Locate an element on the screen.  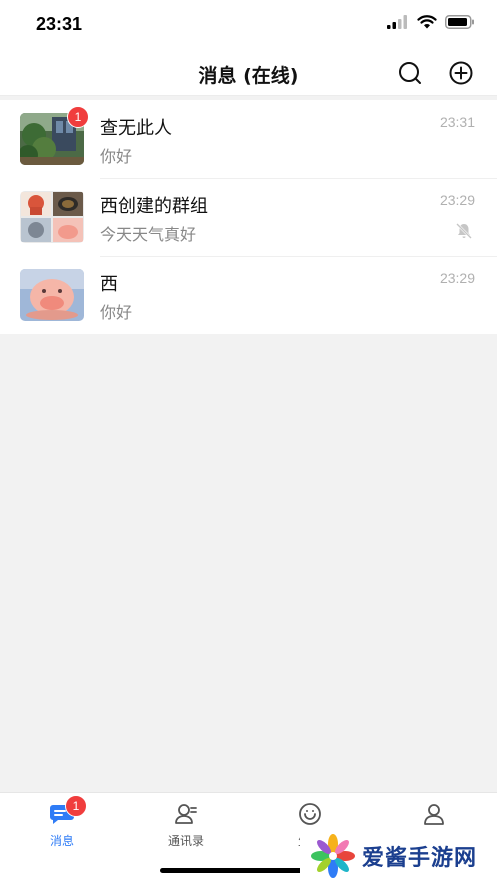
chat-name: 查无此人 is located at coordinates (136, 128).